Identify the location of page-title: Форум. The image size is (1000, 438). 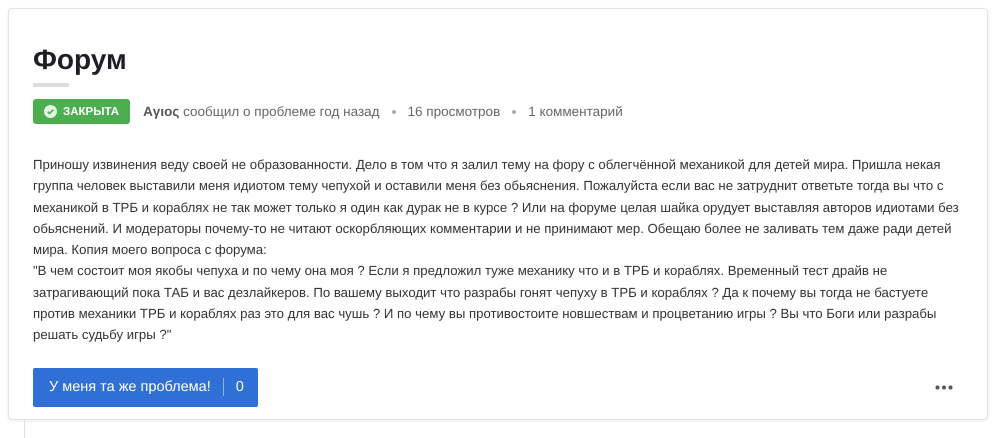
(80, 60).